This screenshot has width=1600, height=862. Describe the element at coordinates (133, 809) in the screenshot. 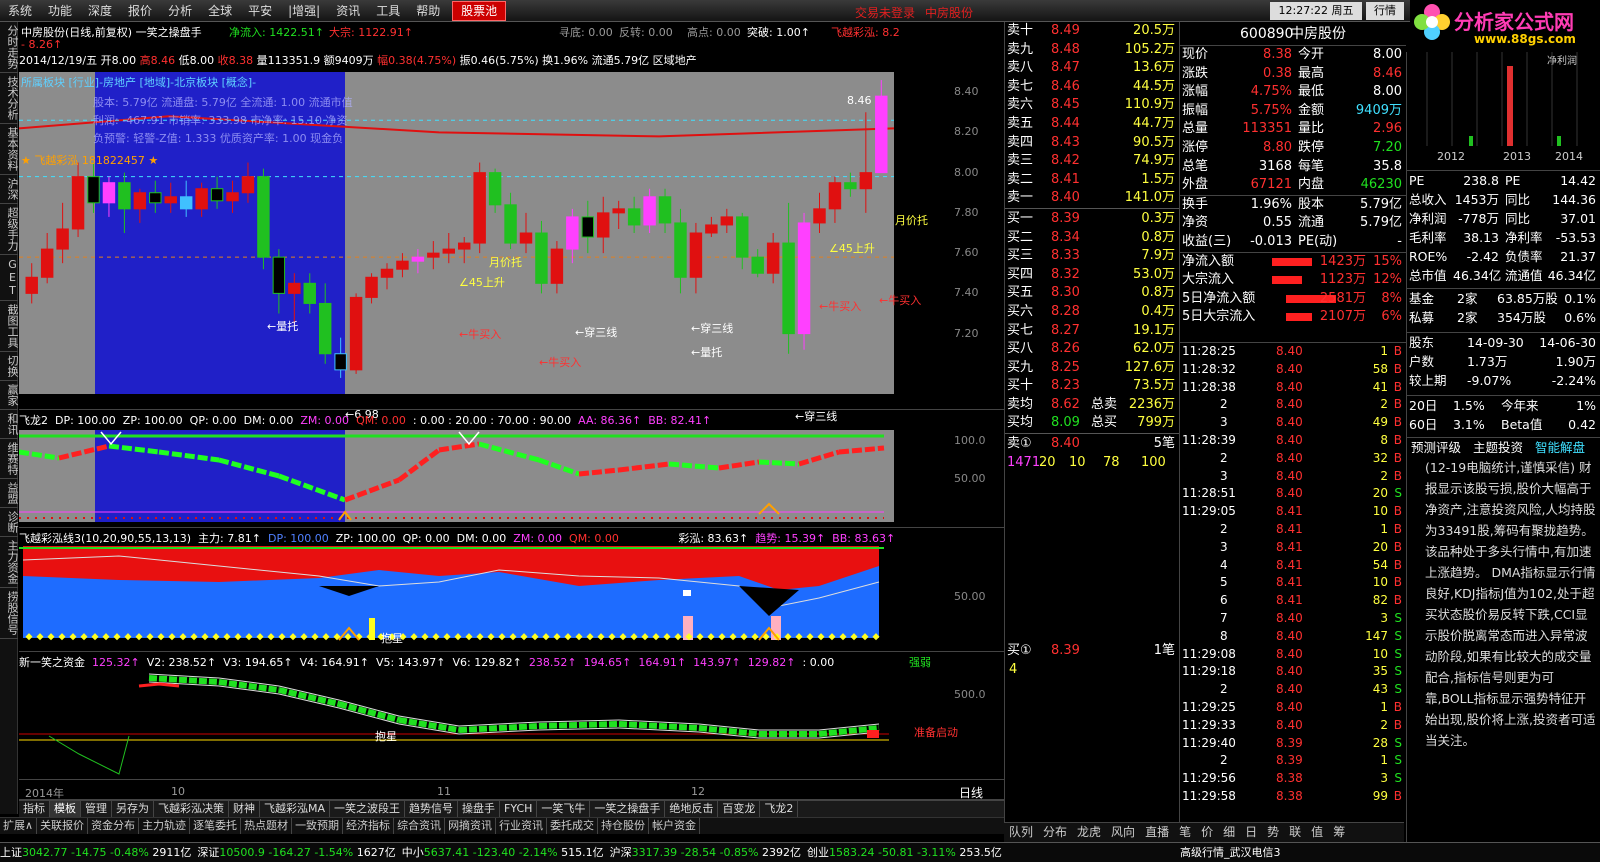

I see `indicator-tab-3: 另存为` at that location.